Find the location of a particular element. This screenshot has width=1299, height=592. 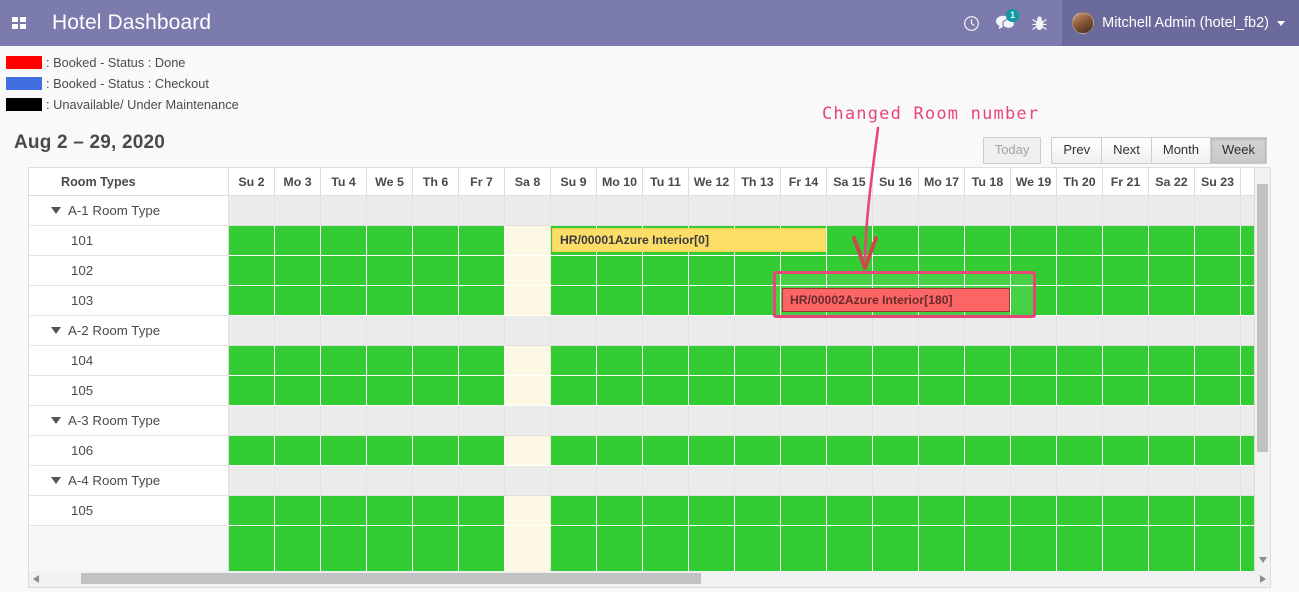

day-header-cell: Mo 17 is located at coordinates (942, 182).